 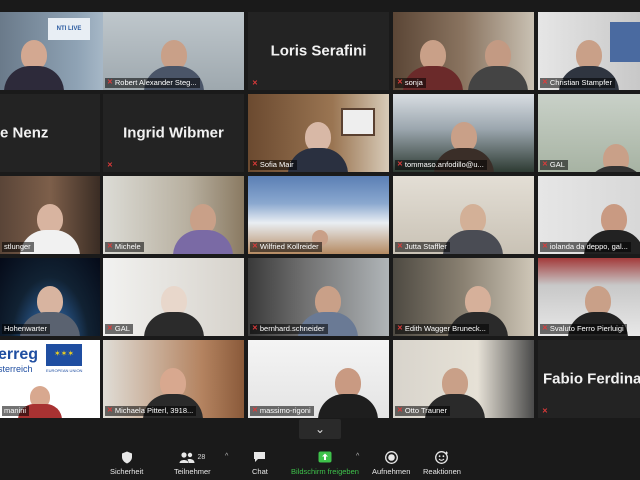 I want to click on participant-name: Christian Stampfer, so click(x=580, y=82).